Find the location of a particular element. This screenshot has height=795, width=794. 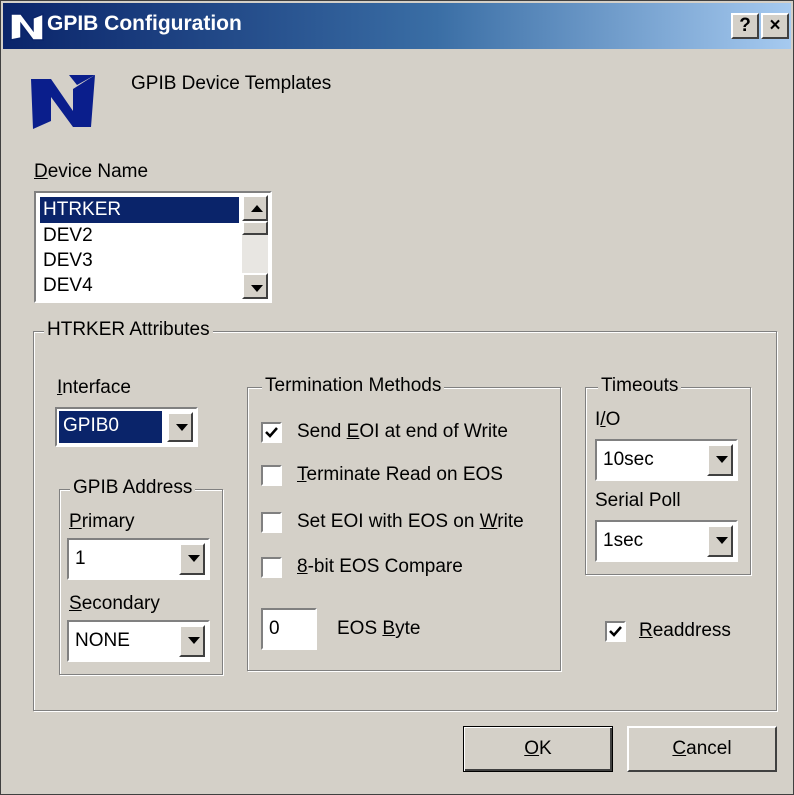

primary-select: 1 is located at coordinates (138, 559).